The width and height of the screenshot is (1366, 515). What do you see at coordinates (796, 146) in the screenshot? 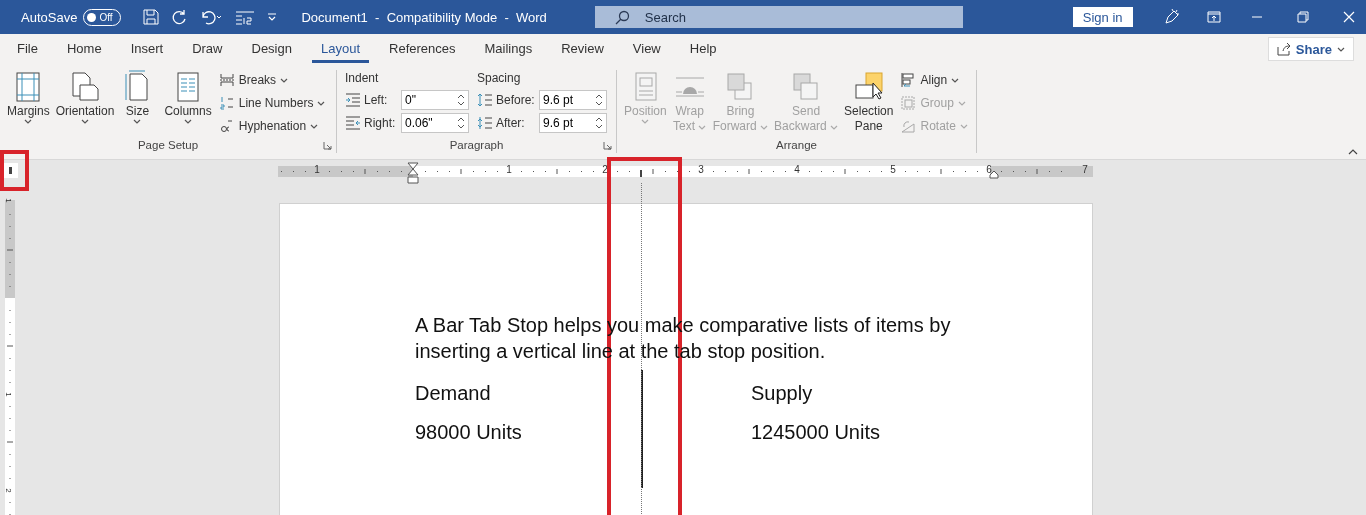
I see `group-label: Arrange` at bounding box center [796, 146].